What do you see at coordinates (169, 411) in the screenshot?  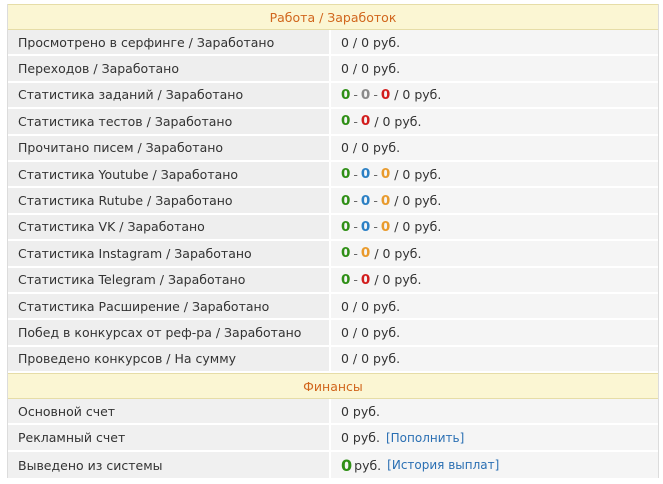 I see `row-label: Основной счет` at bounding box center [169, 411].